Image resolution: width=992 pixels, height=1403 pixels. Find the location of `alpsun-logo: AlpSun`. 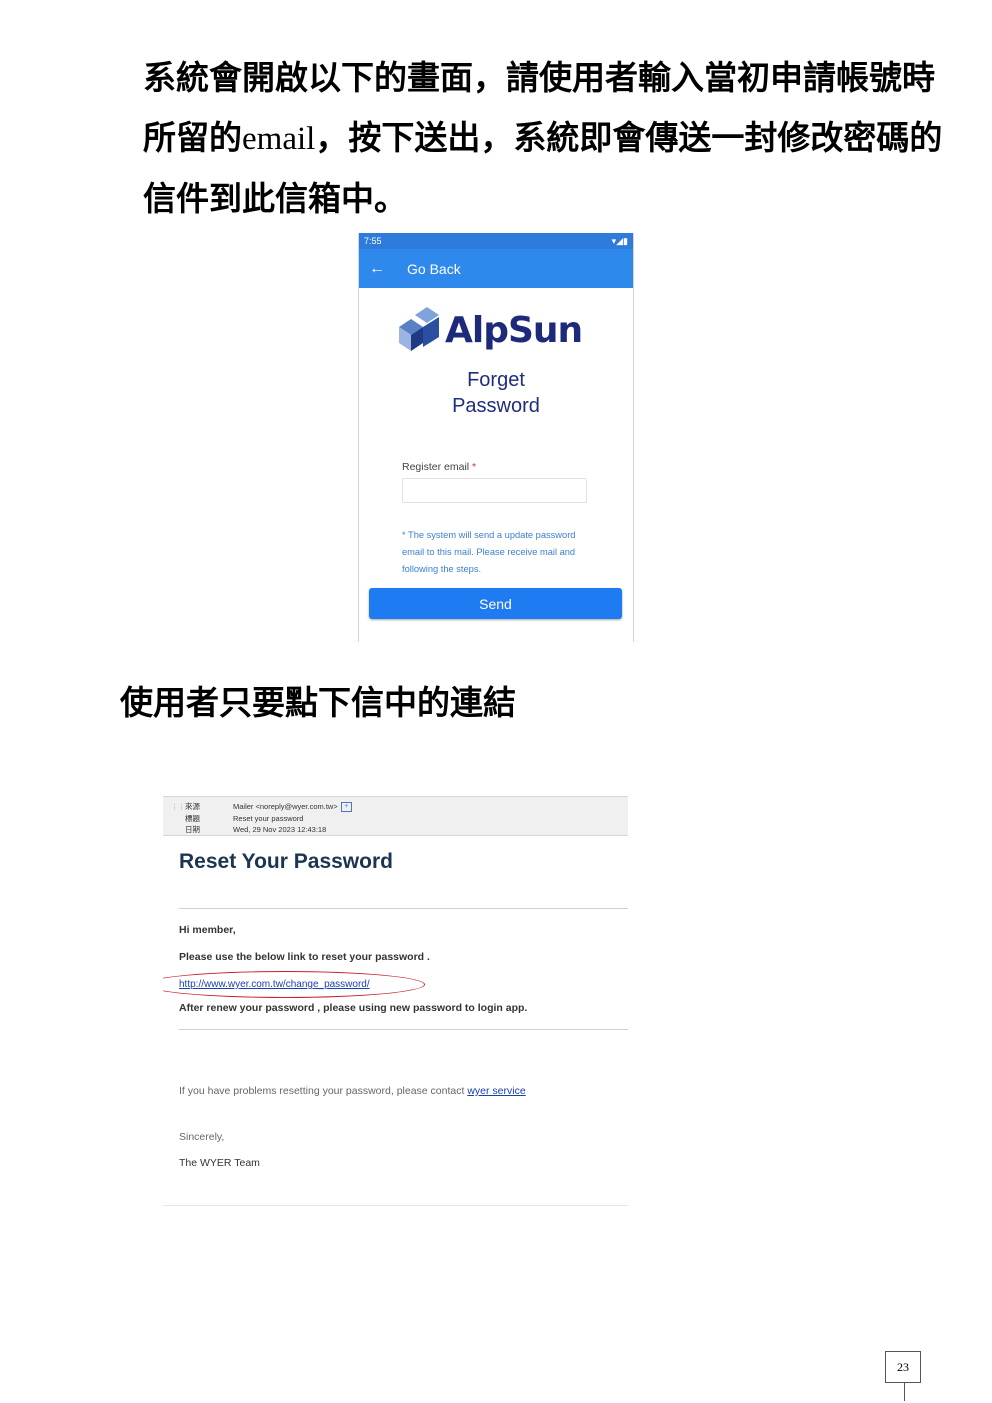

alpsun-logo: AlpSun is located at coordinates (500, 331).